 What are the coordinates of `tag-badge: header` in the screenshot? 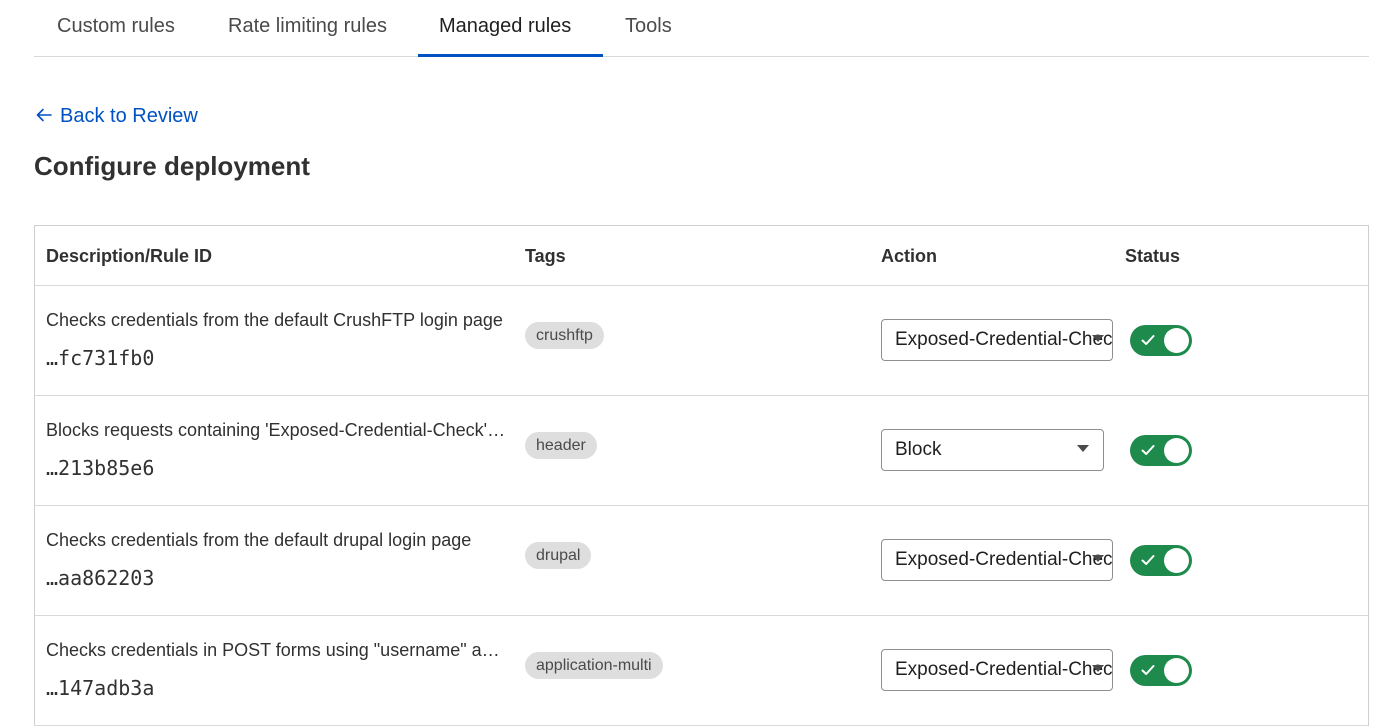 It's located at (561, 445).